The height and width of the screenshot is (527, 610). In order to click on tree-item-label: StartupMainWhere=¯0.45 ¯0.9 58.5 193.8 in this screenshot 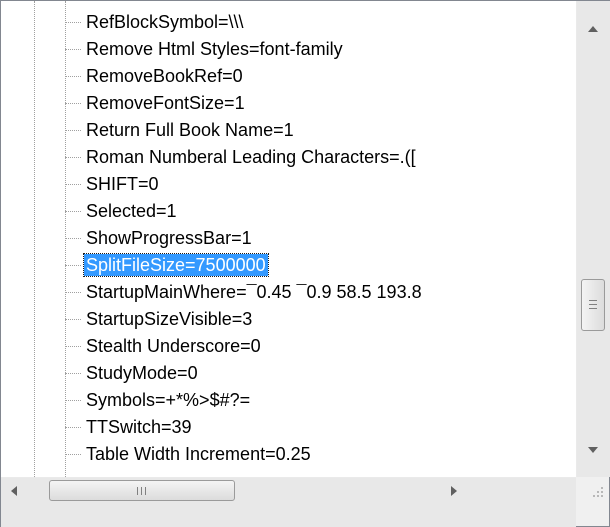, I will do `click(254, 292)`.